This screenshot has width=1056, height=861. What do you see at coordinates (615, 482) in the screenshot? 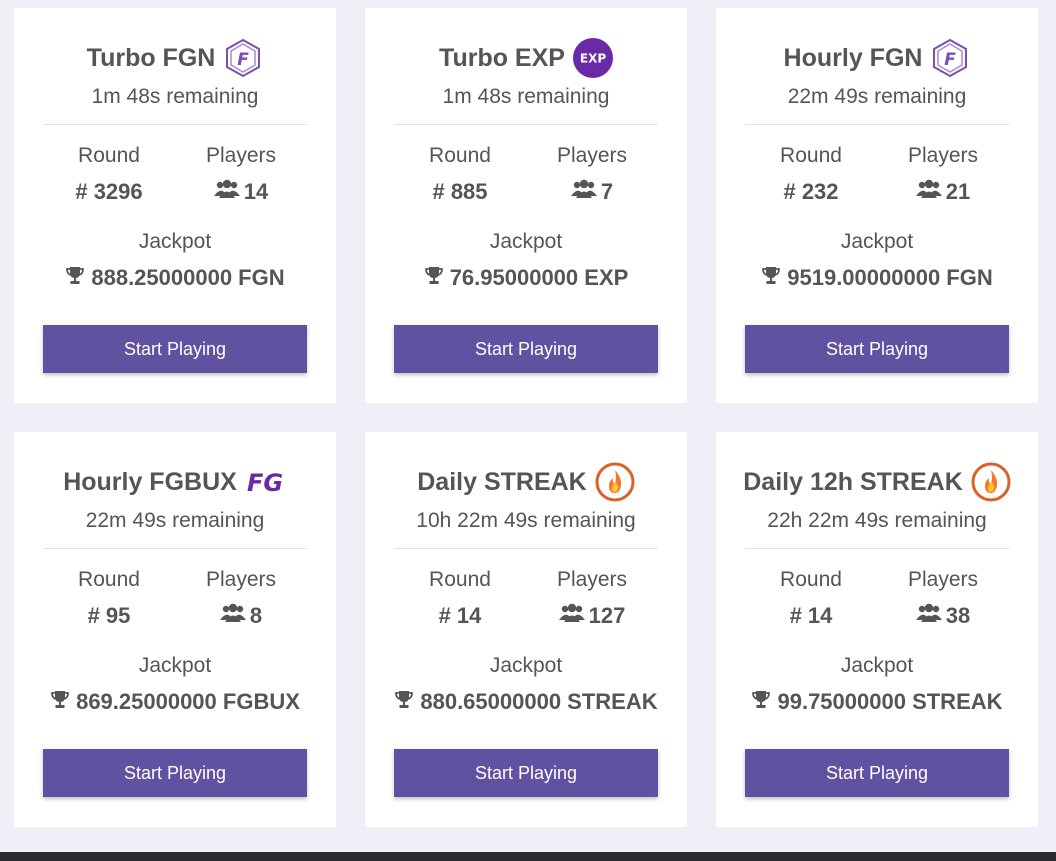
I see `streak-flame-icon` at bounding box center [615, 482].